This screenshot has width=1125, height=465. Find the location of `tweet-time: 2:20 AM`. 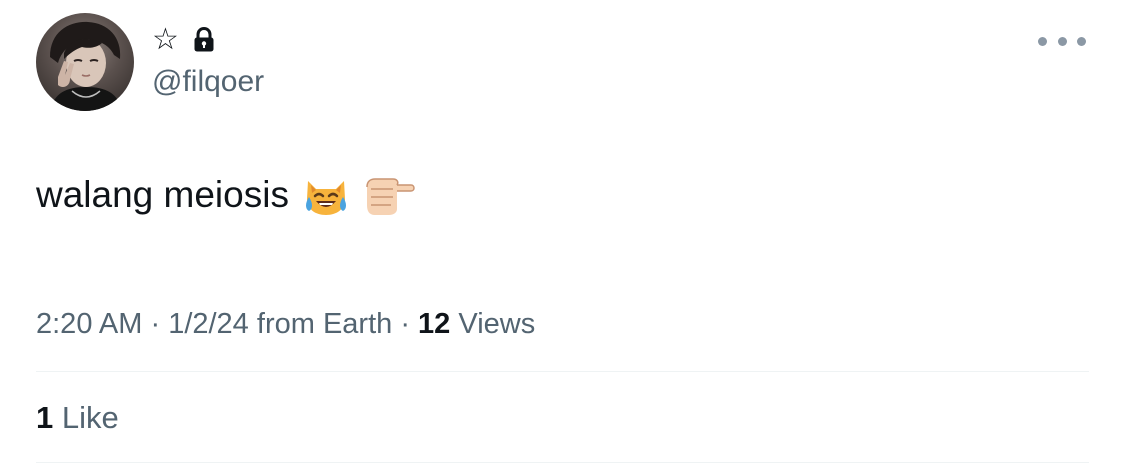

tweet-time: 2:20 AM is located at coordinates (89, 324).